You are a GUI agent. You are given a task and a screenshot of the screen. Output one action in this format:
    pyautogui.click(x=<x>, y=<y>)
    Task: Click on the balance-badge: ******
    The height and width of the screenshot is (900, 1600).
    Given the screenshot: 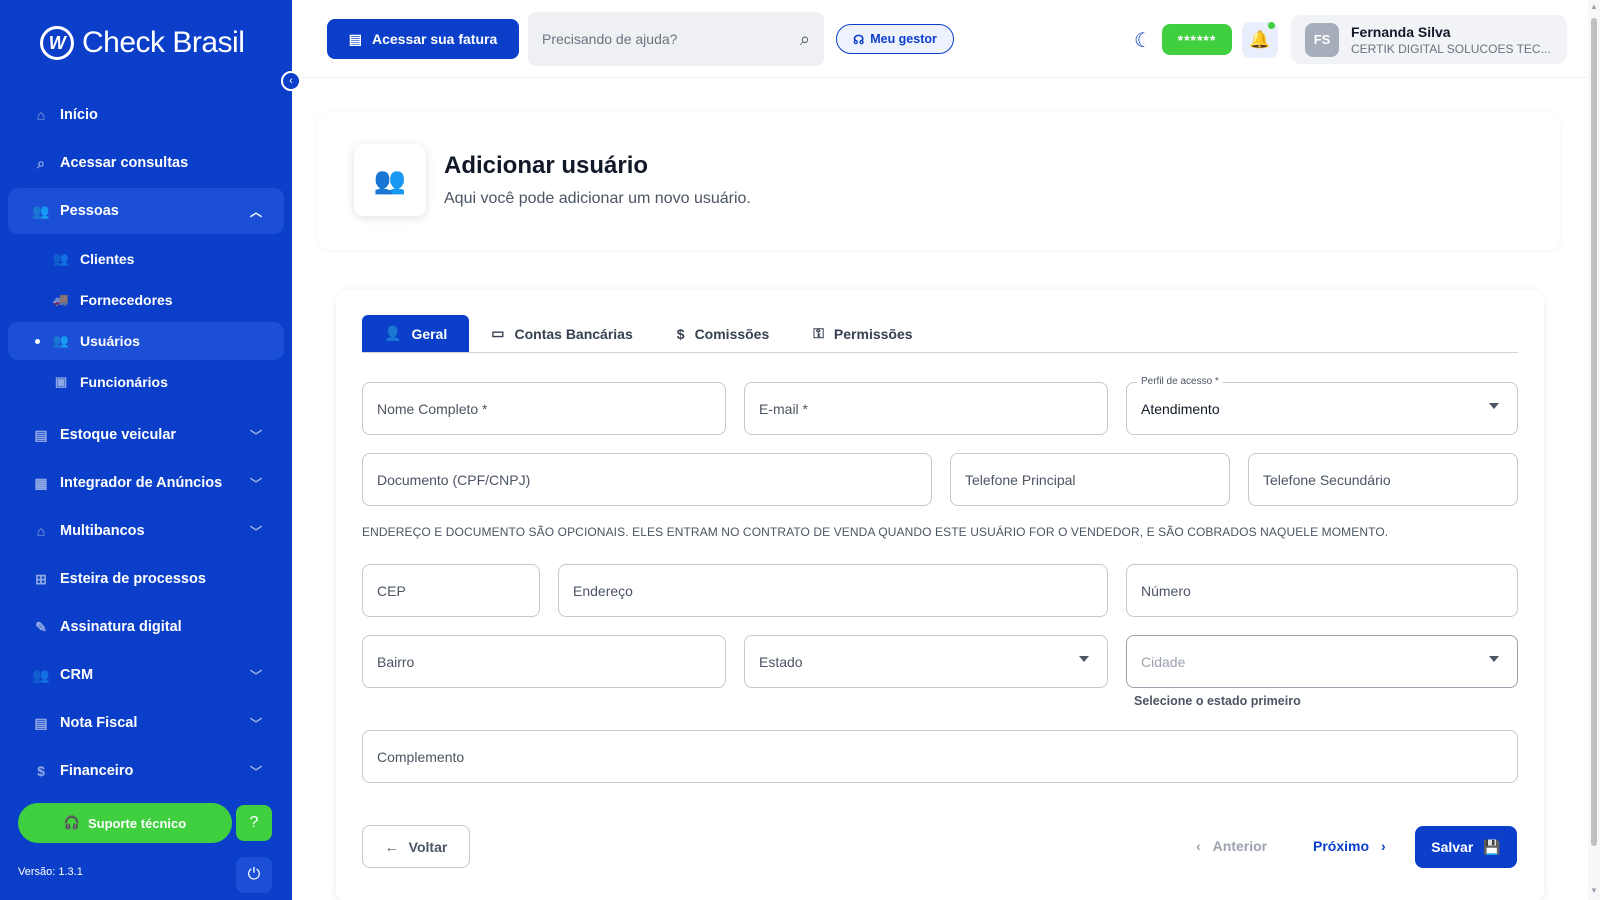 What is the action you would take?
    pyautogui.click(x=1197, y=39)
    